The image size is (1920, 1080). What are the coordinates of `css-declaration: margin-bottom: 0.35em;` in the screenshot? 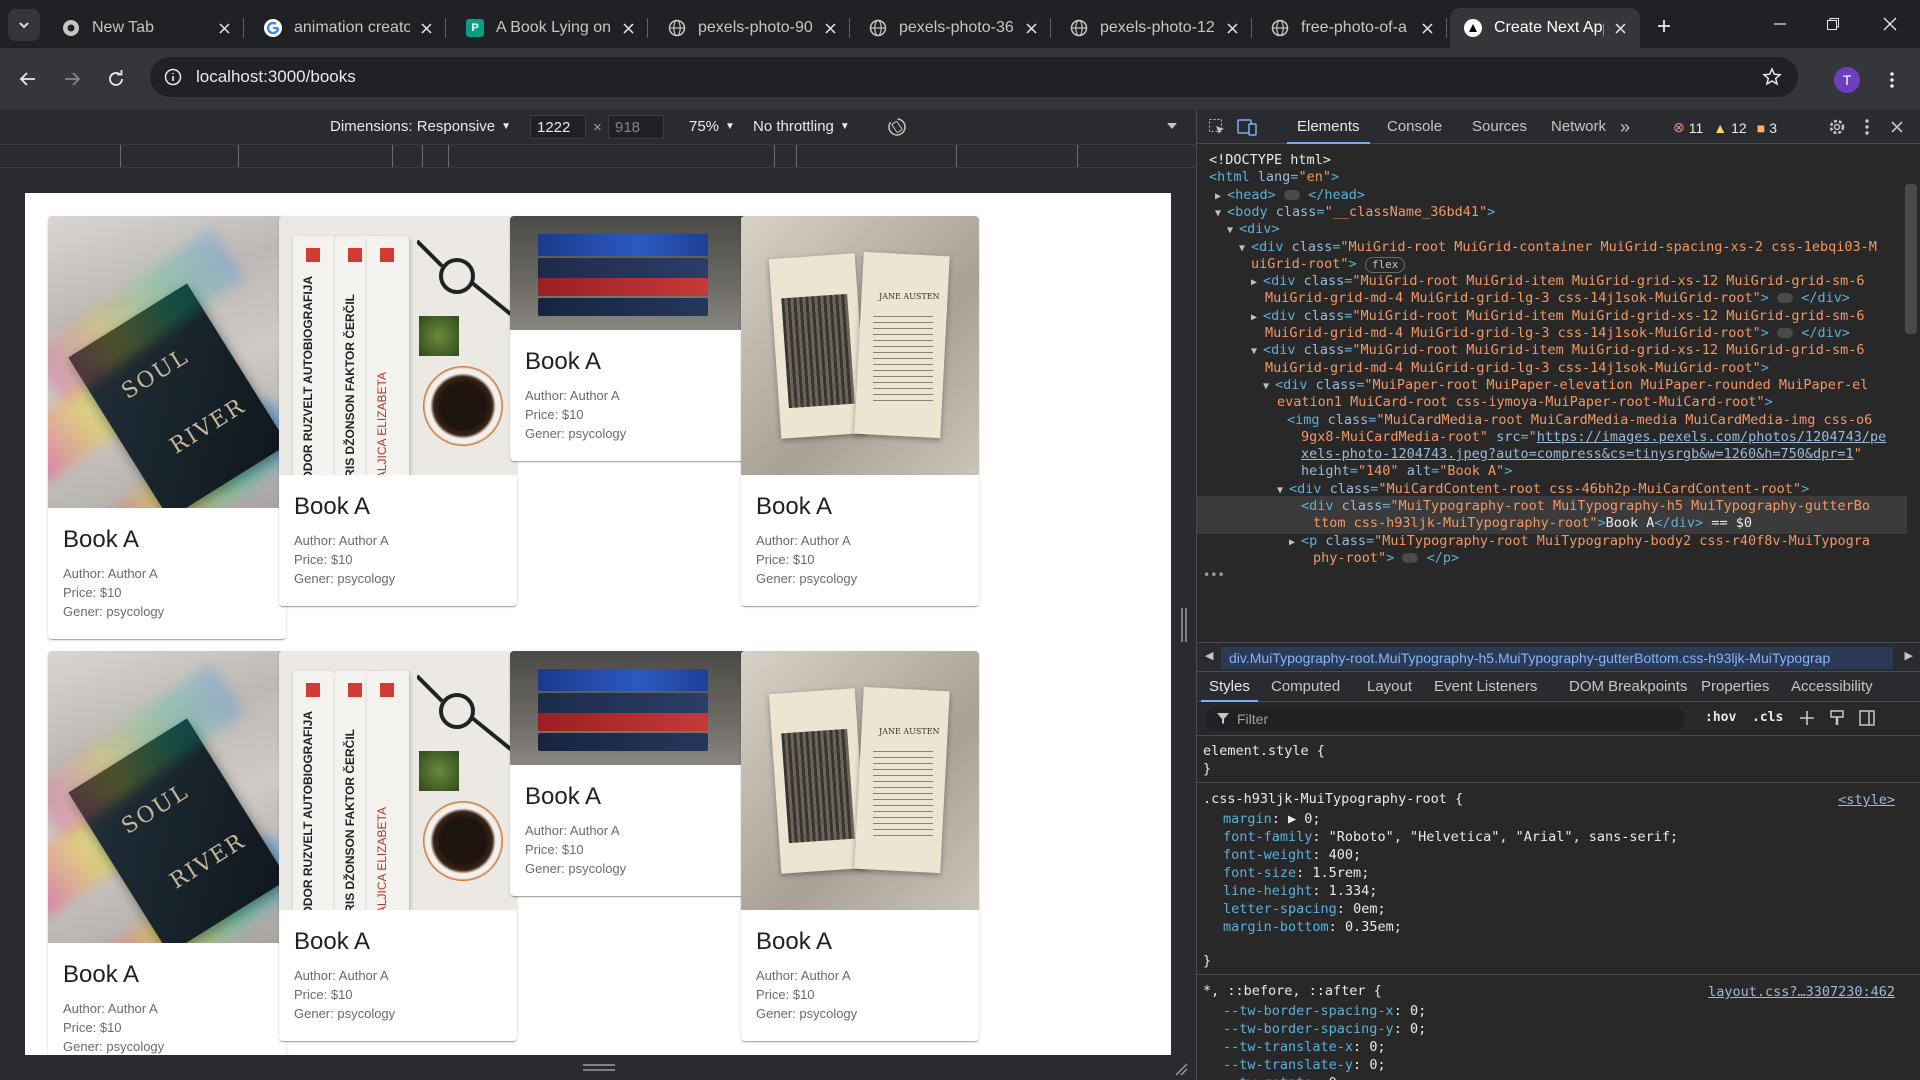 It's located at (1312, 927).